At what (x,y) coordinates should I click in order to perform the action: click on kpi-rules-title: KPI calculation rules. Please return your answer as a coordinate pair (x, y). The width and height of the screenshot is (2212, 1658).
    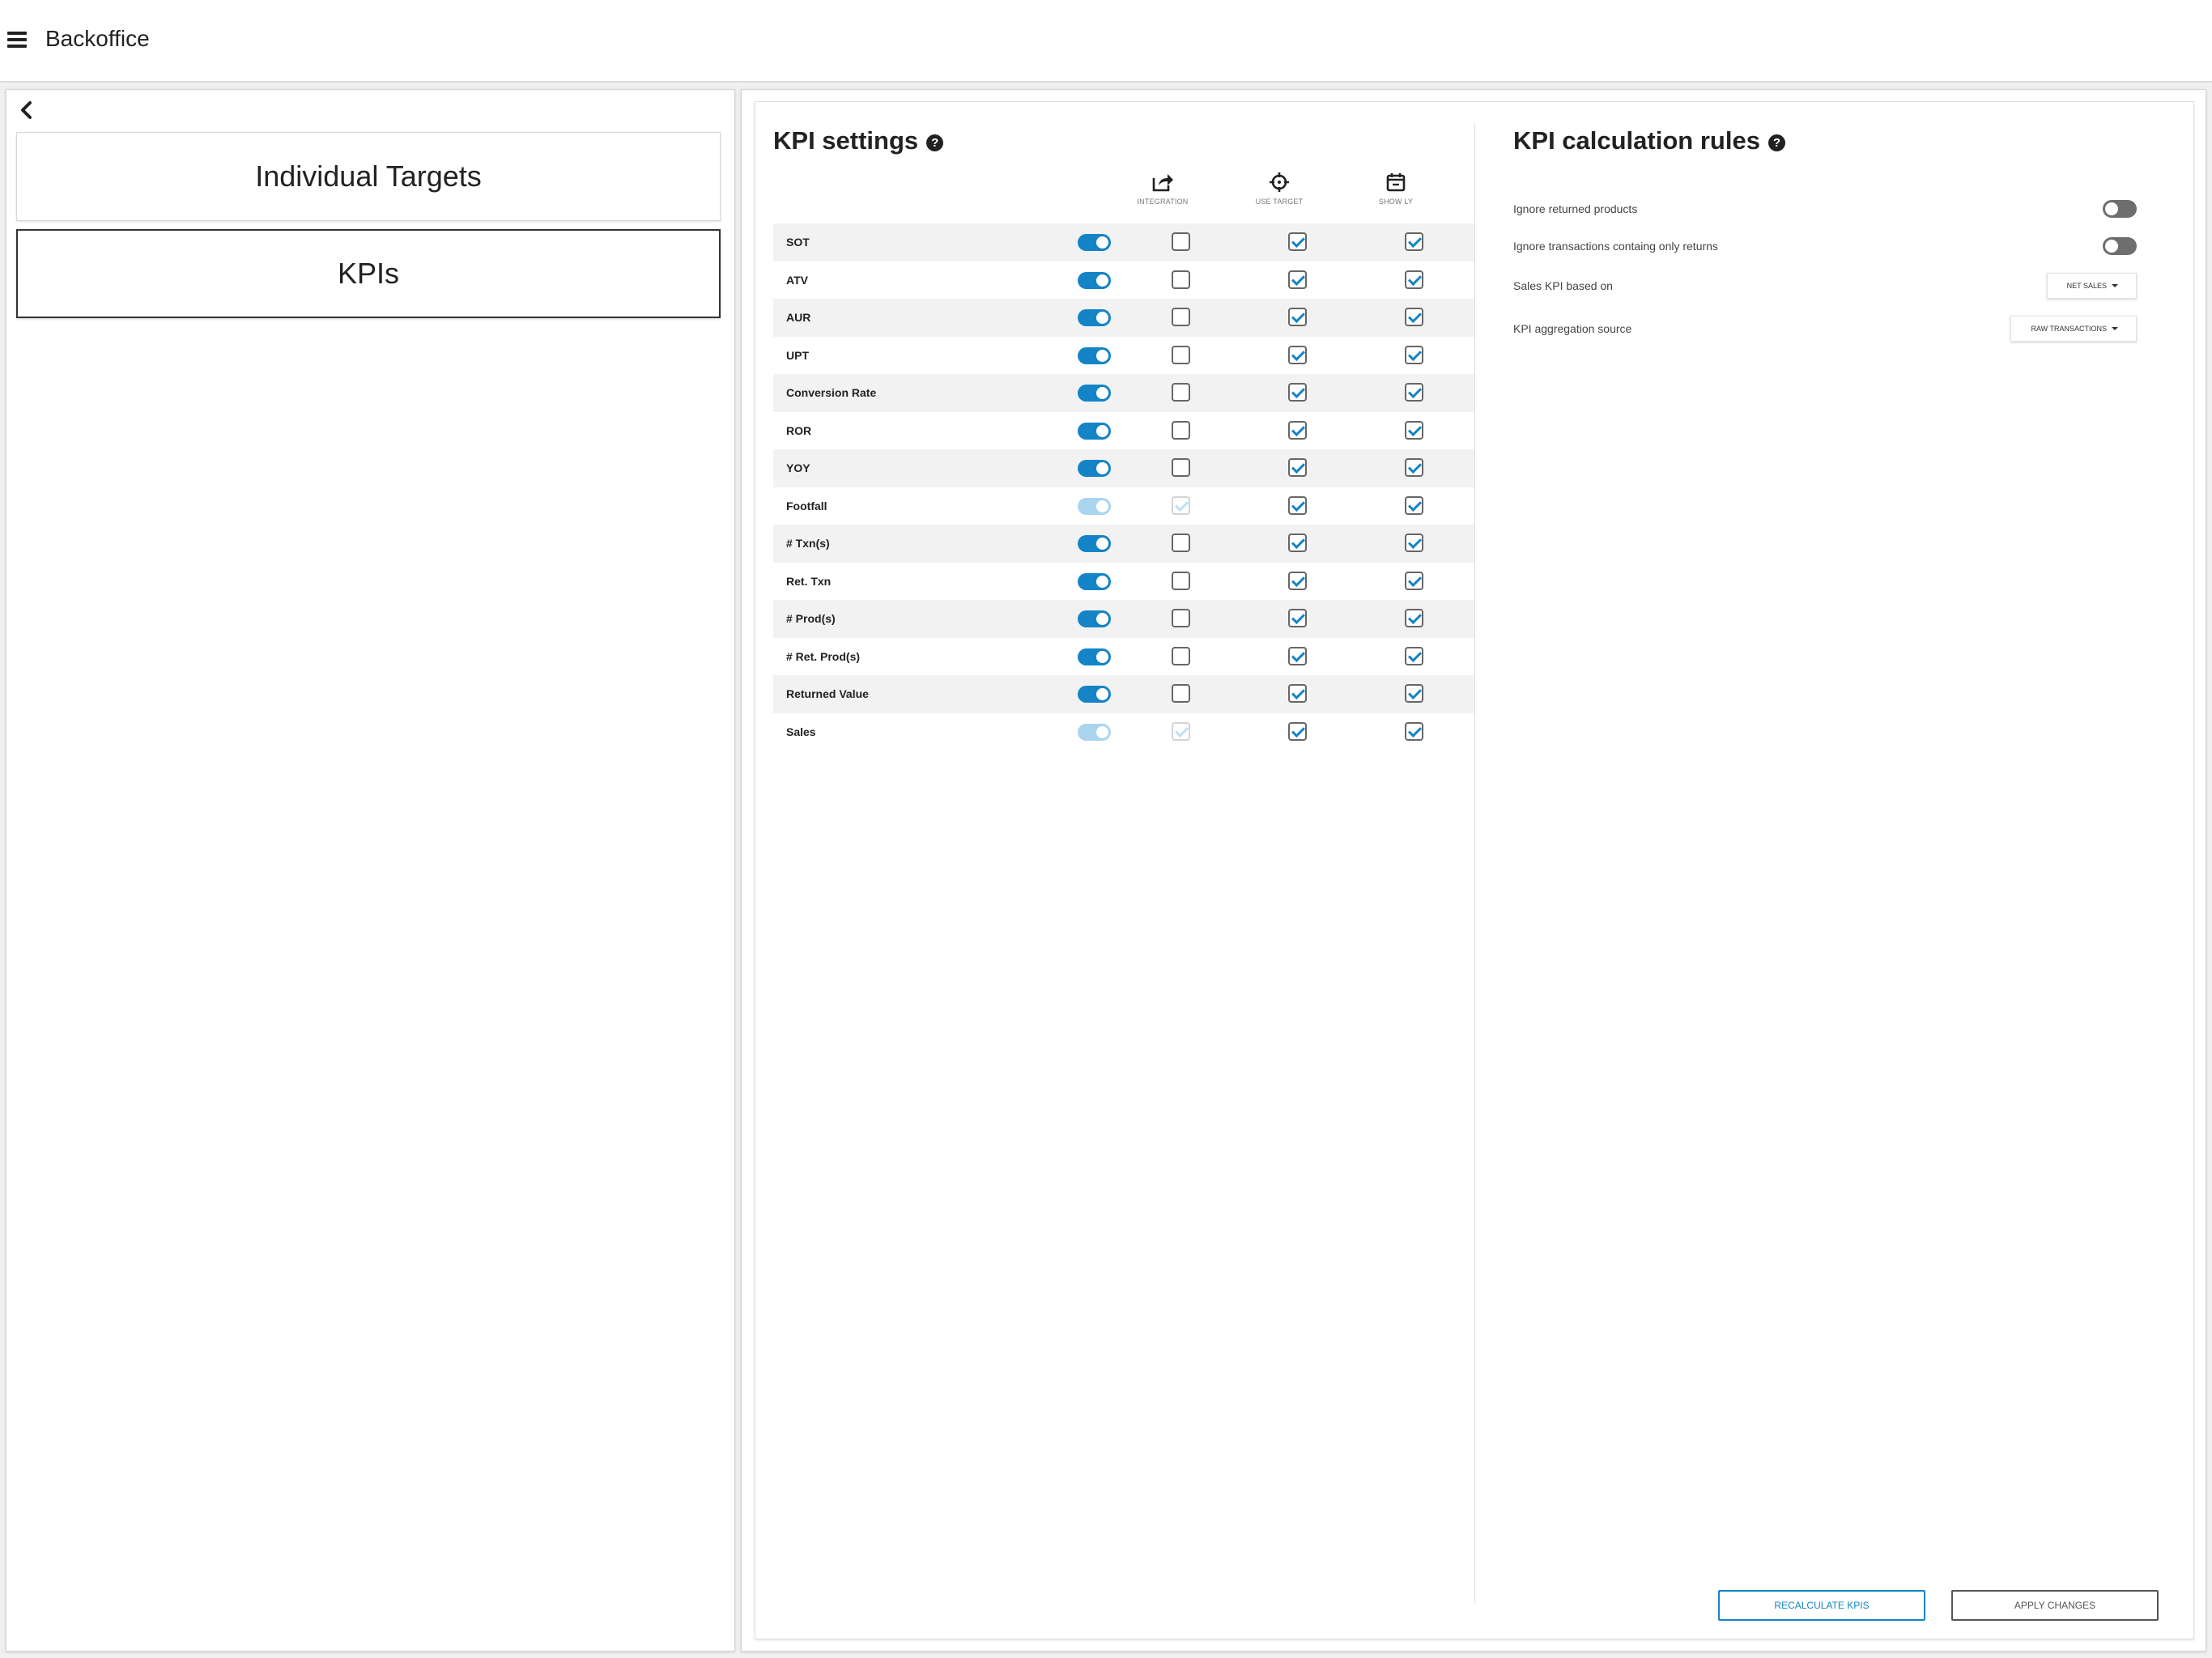
    Looking at the image, I should click on (1637, 140).